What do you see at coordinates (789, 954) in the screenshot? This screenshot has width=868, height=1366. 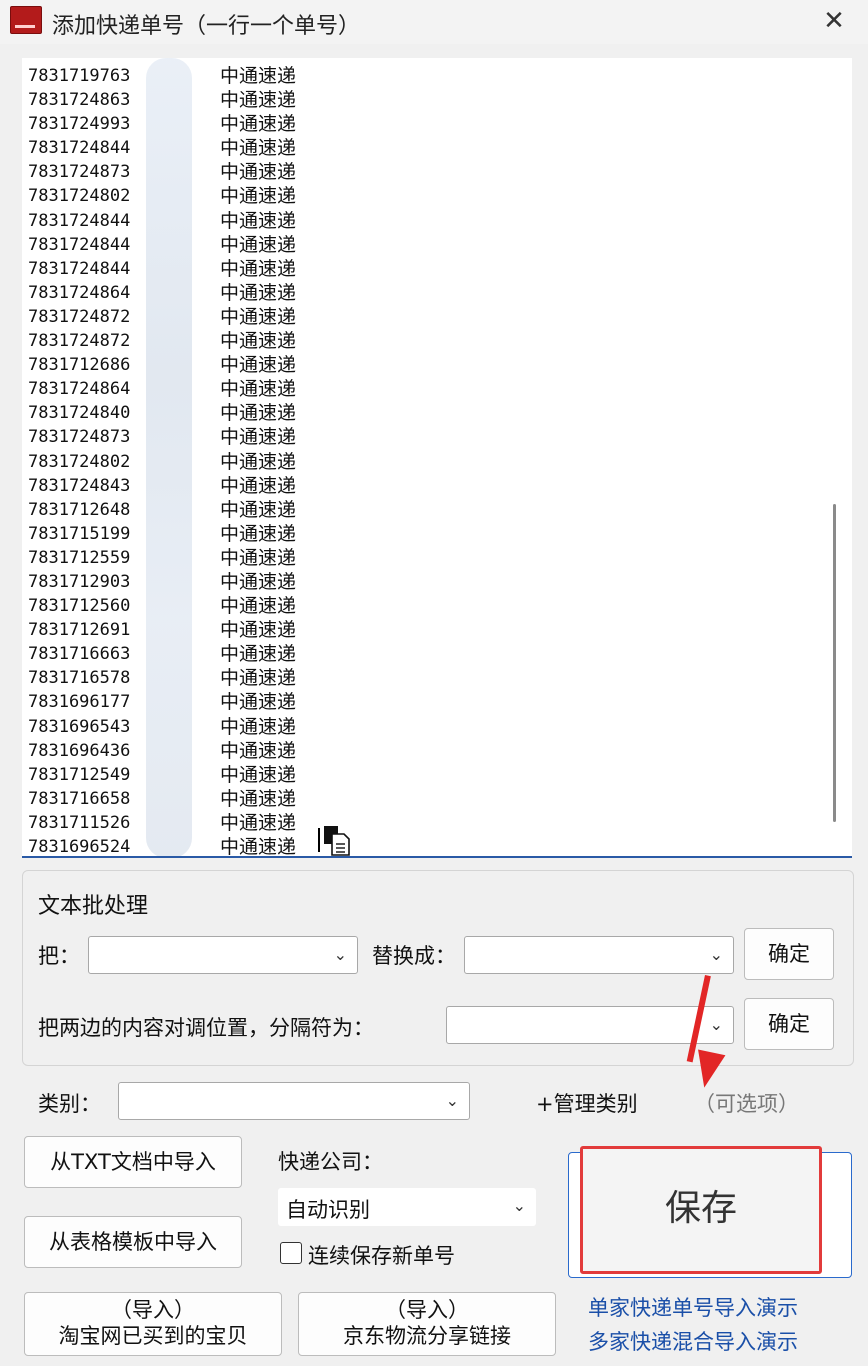 I see `confirm-replace-button: 确定` at bounding box center [789, 954].